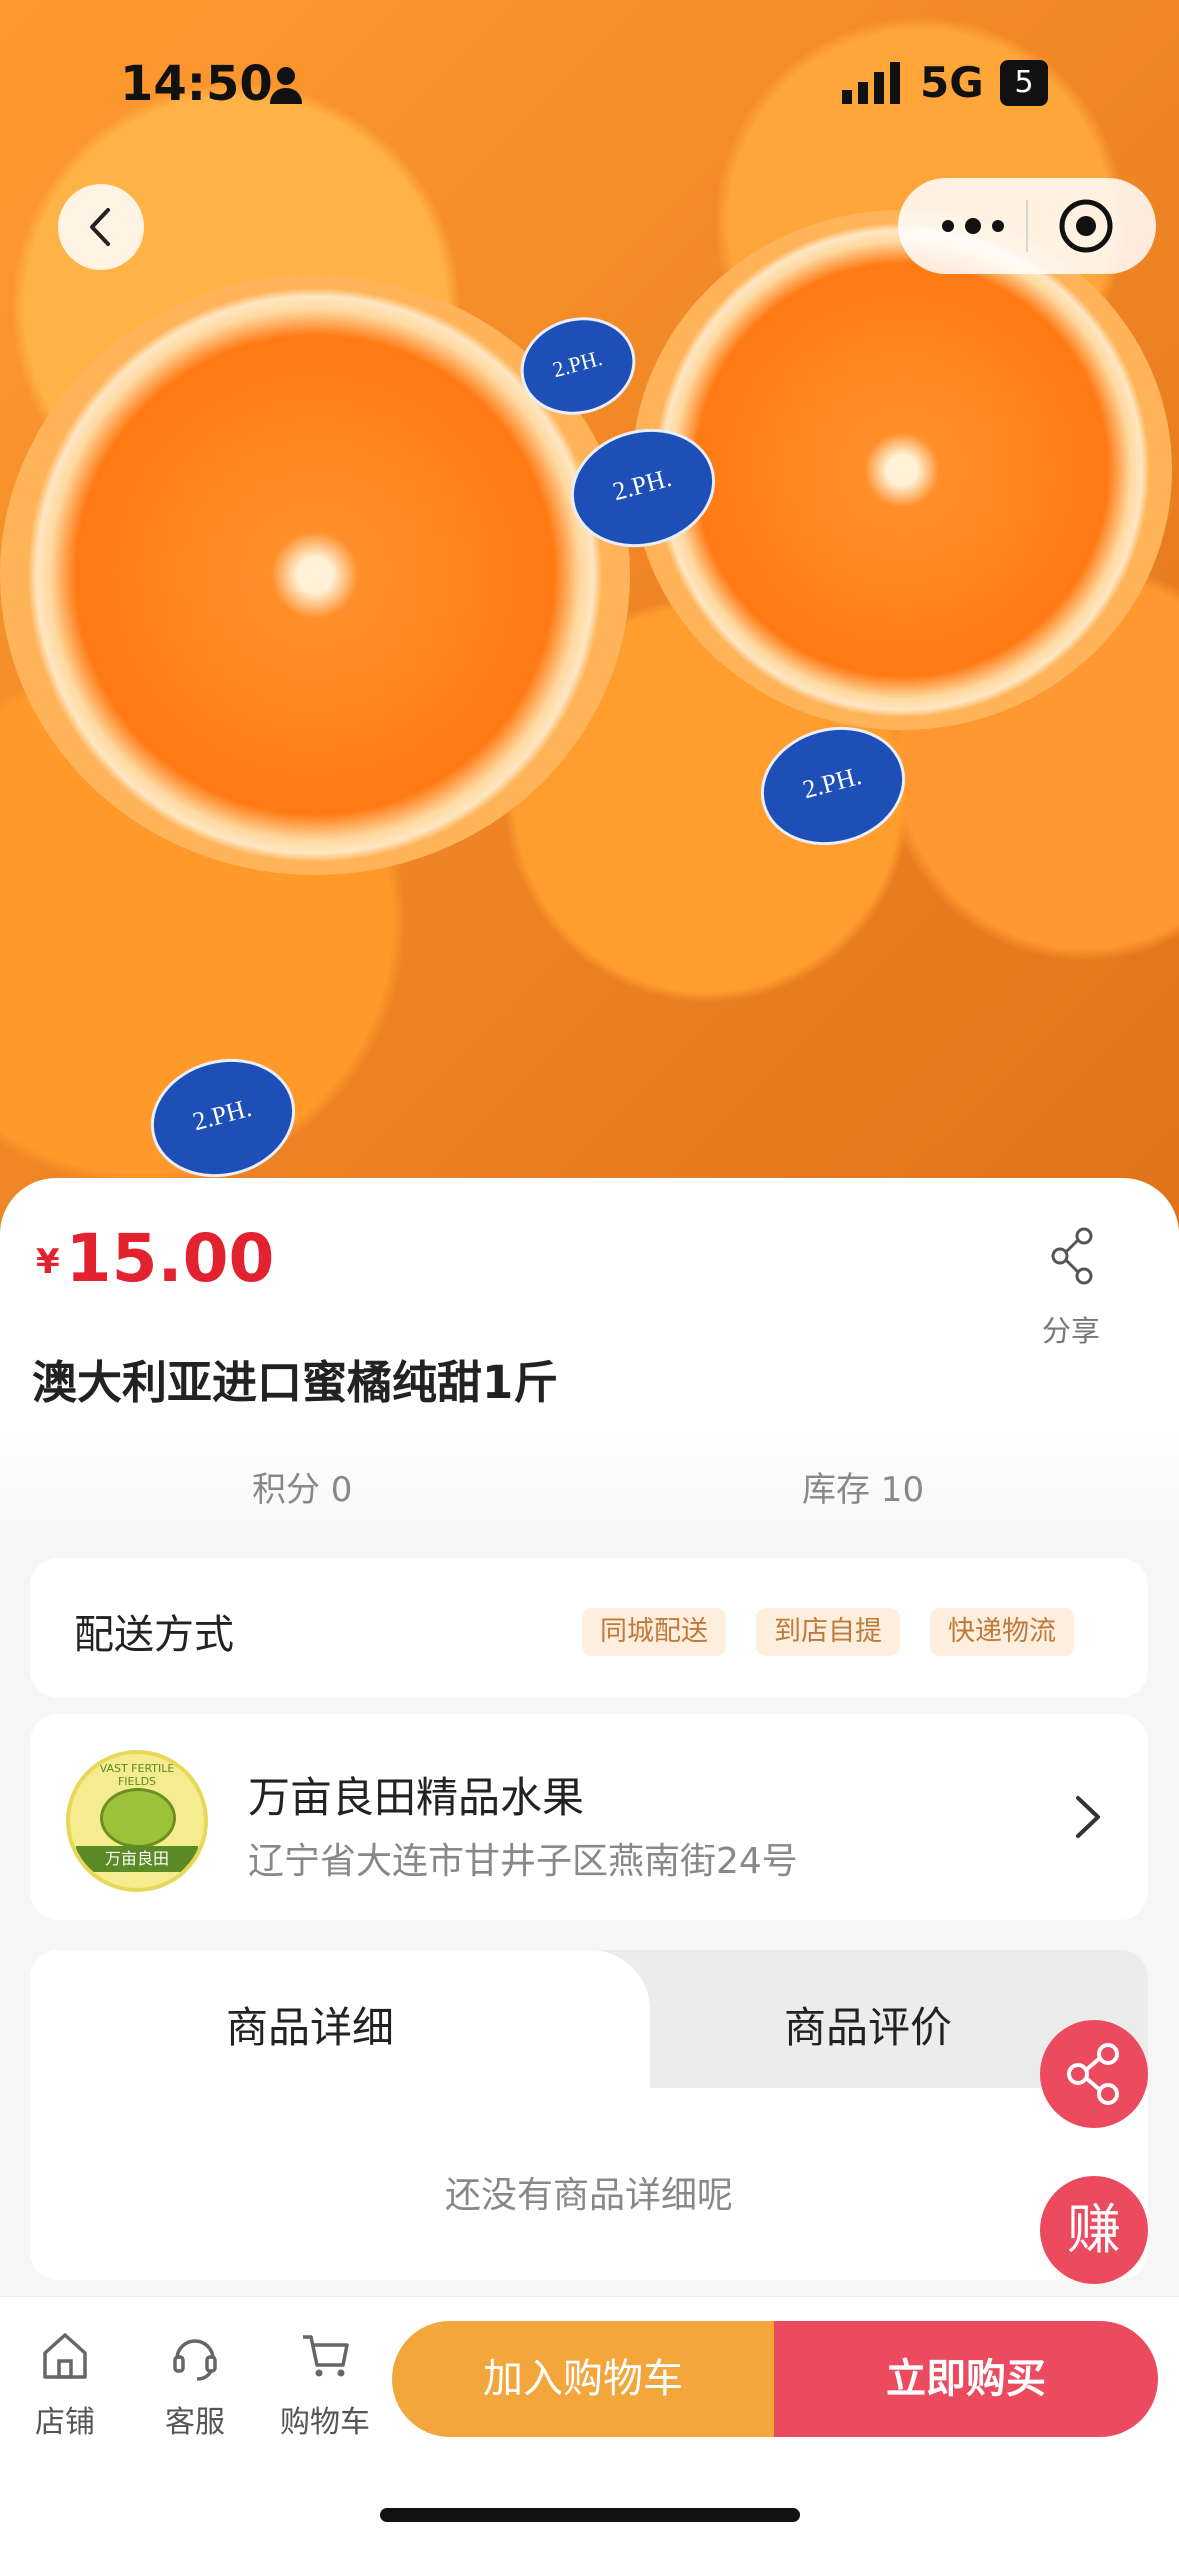  I want to click on product-title: 澳大利亚进口蜜橘纯甜1斤, so click(295, 1382).